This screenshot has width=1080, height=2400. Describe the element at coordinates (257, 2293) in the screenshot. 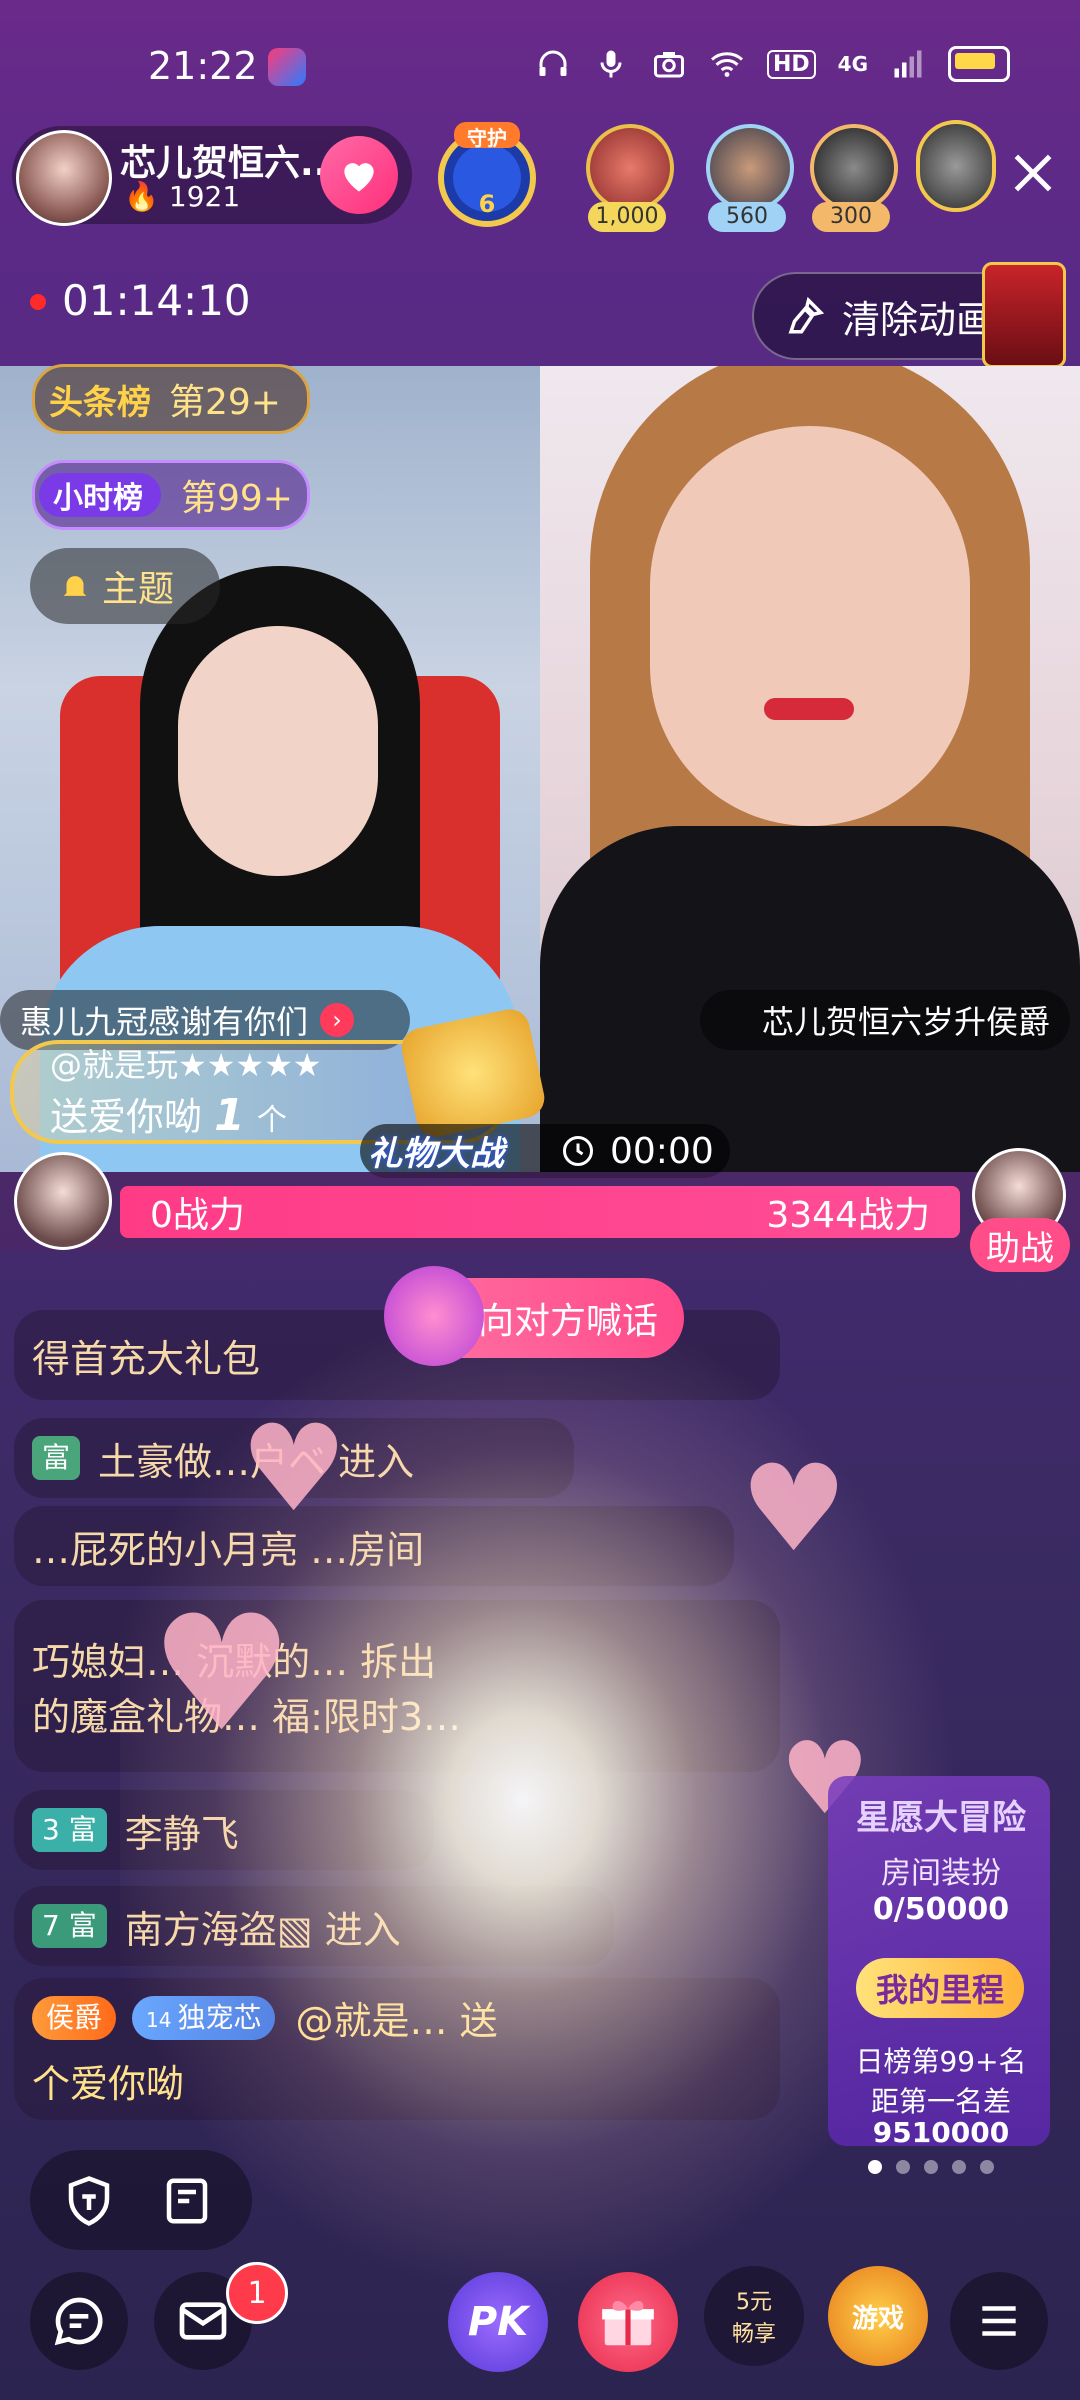

I see `message-notification-badge: 1` at that location.